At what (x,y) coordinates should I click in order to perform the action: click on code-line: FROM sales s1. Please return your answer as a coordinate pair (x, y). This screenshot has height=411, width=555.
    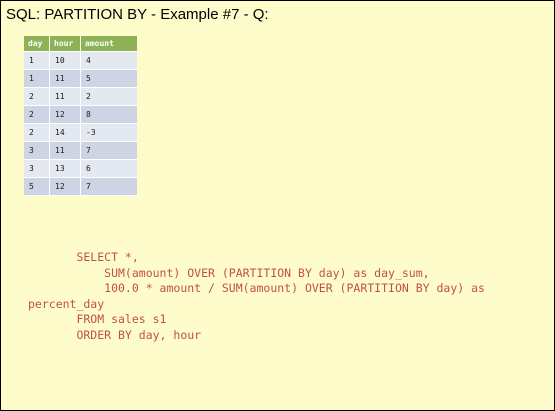
    Looking at the image, I should click on (97, 319).